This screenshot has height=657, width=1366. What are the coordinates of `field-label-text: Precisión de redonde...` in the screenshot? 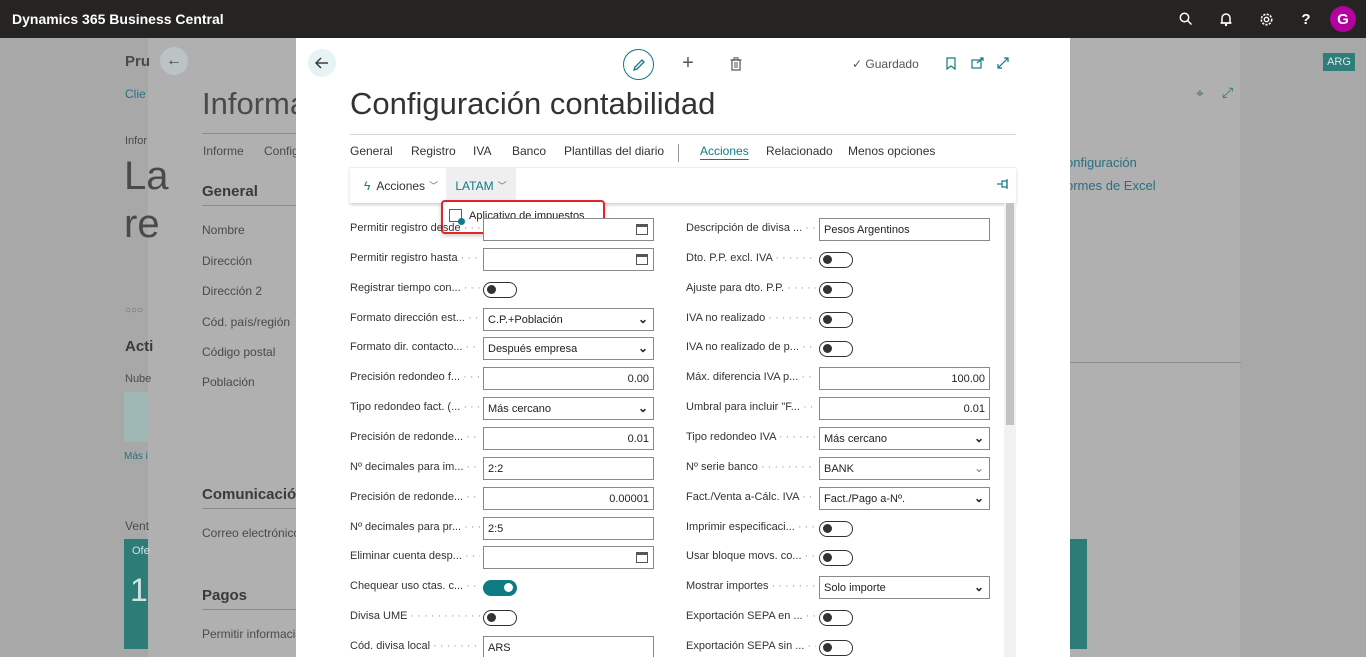 It's located at (407, 437).